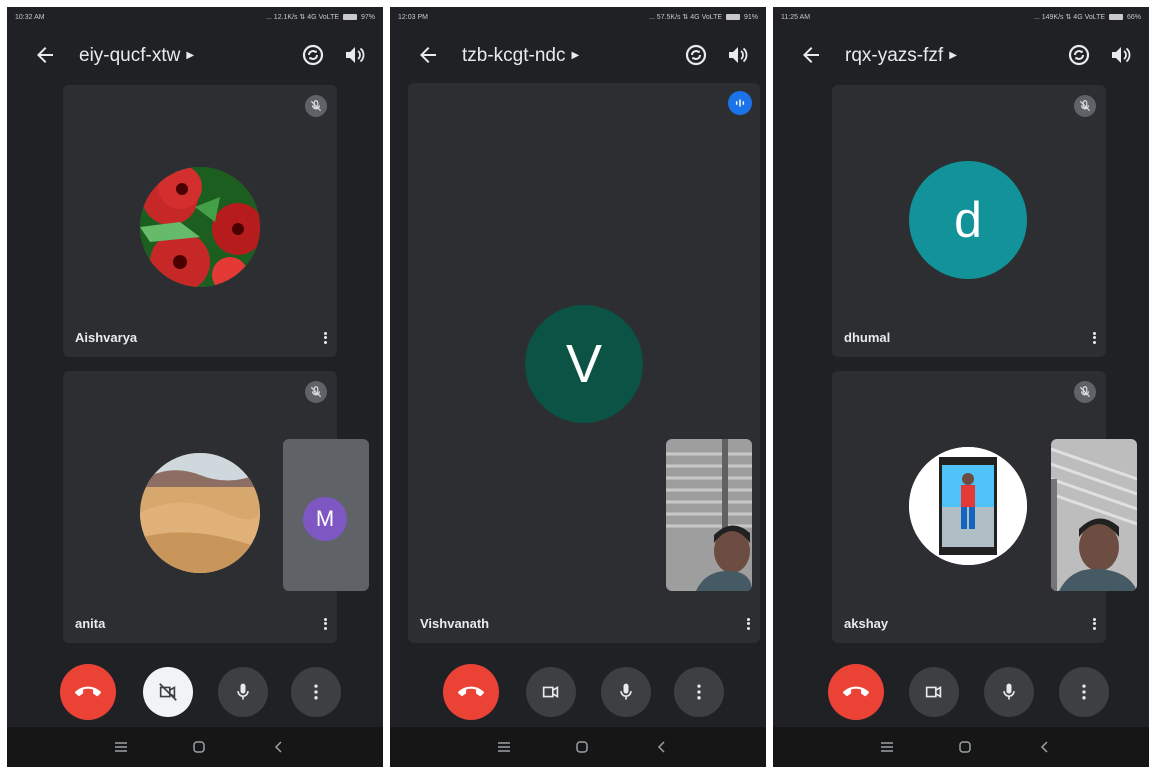 This screenshot has width=1154, height=773. What do you see at coordinates (1133, 17) in the screenshot?
I see `battery-level: 66%` at bounding box center [1133, 17].